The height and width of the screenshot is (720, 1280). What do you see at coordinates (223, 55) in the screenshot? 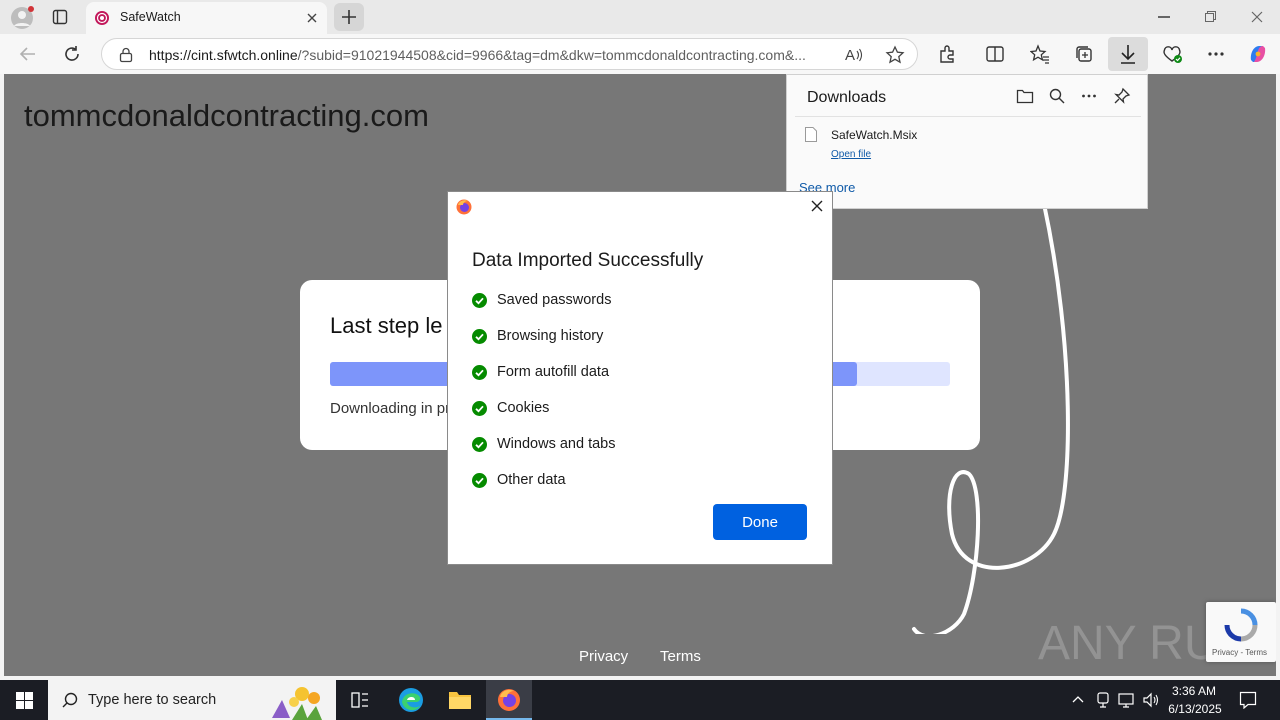
I see `url-host: https://cint.sfwtch.online` at bounding box center [223, 55].